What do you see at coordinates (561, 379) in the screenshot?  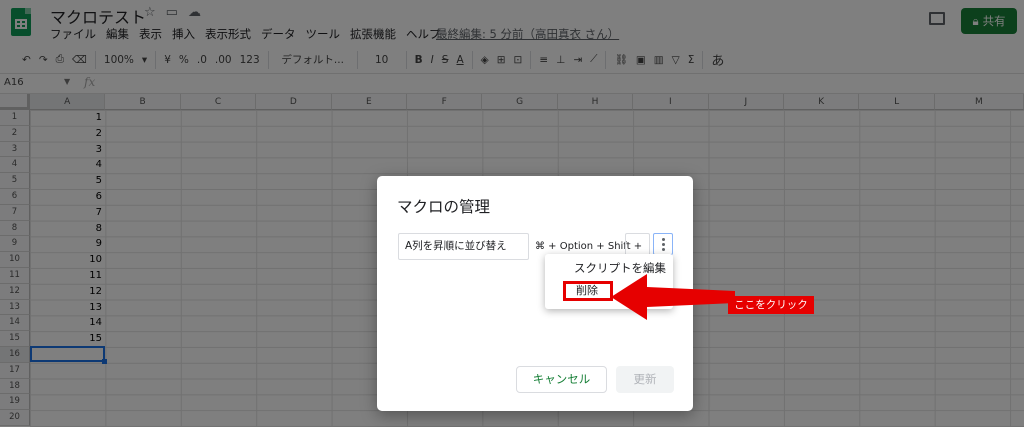 I see `cancel-button: キャンセル` at bounding box center [561, 379].